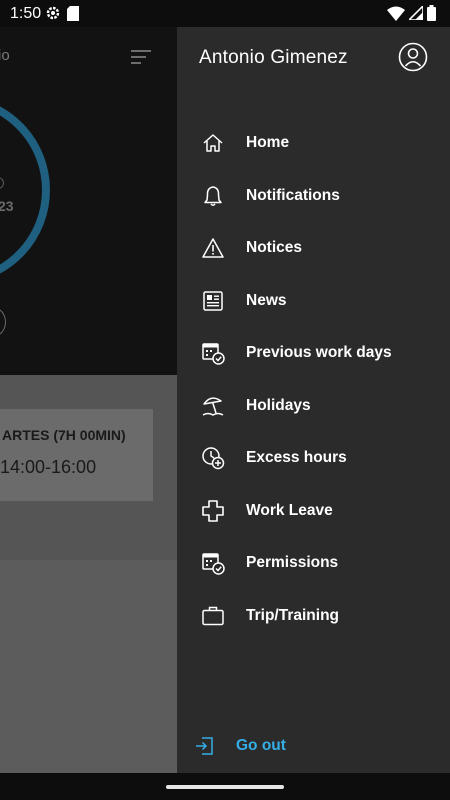 The height and width of the screenshot is (800, 450). What do you see at coordinates (76, 455) in the screenshot?
I see `day-card: ARTES (7H 00MIN) 14:00-16:00` at bounding box center [76, 455].